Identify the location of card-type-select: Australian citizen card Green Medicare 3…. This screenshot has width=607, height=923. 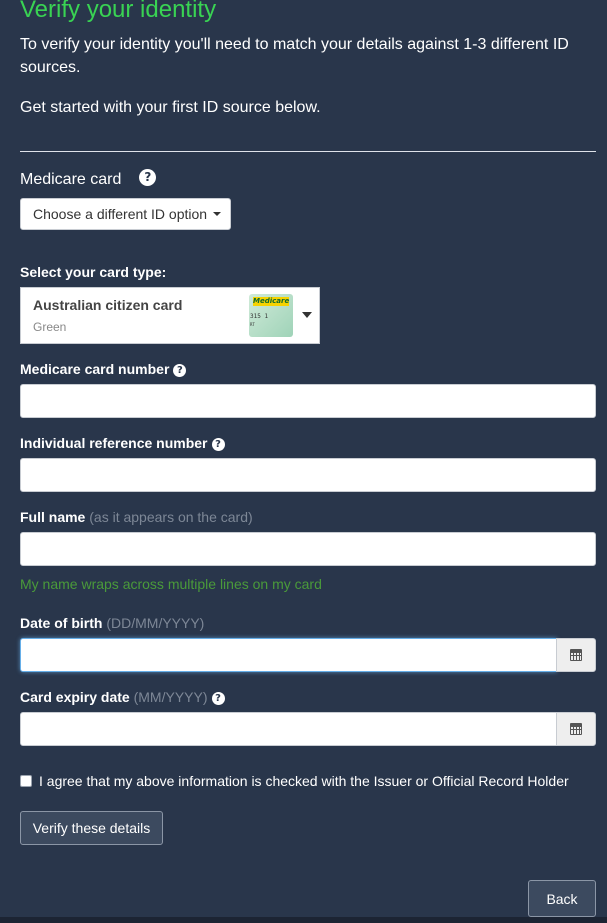
(170, 315).